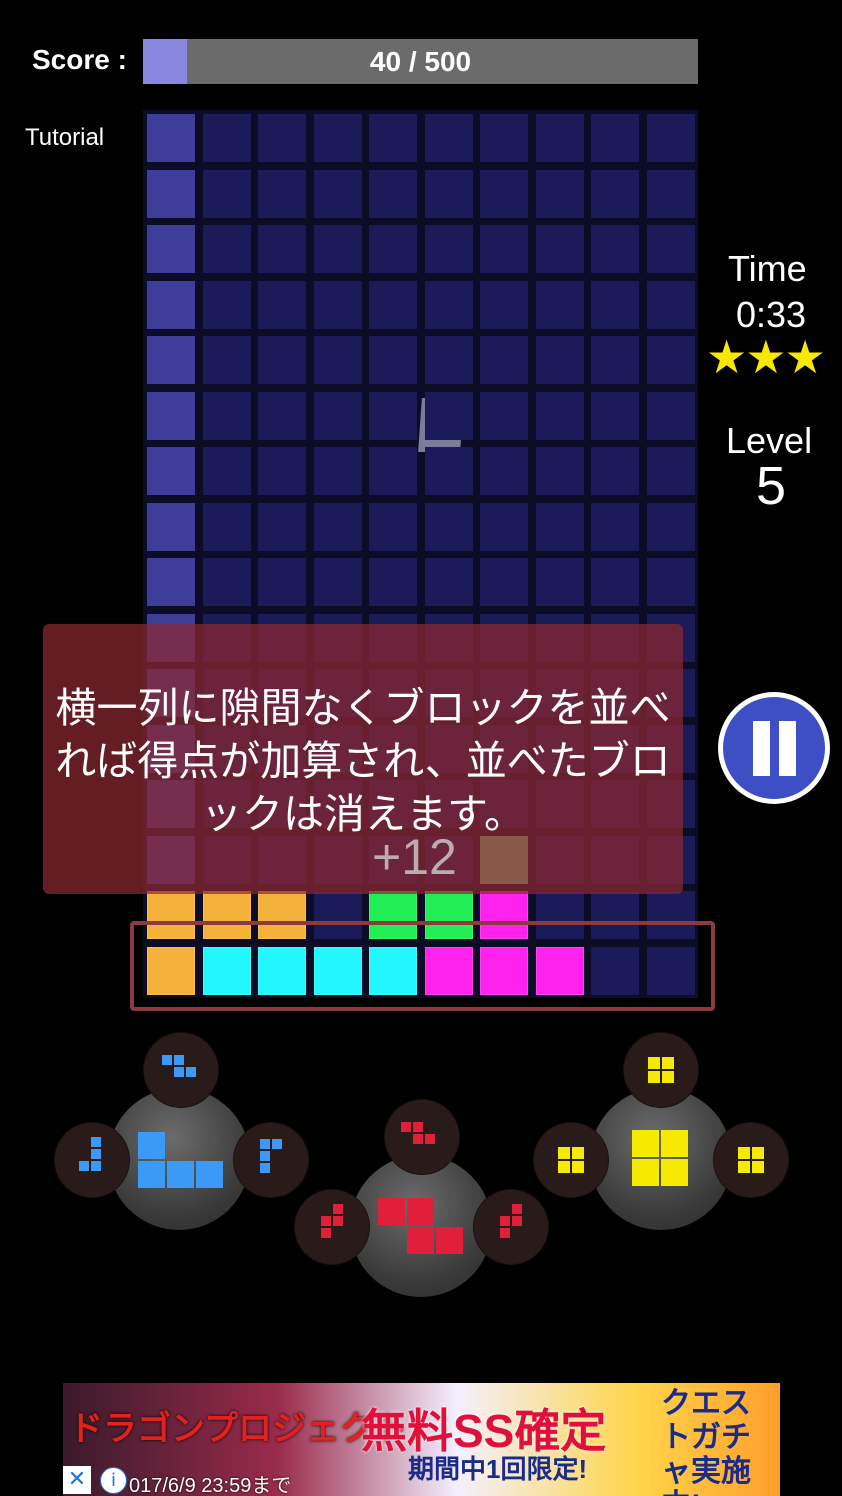  What do you see at coordinates (79, 59) in the screenshot?
I see `score-label: Score :` at bounding box center [79, 59].